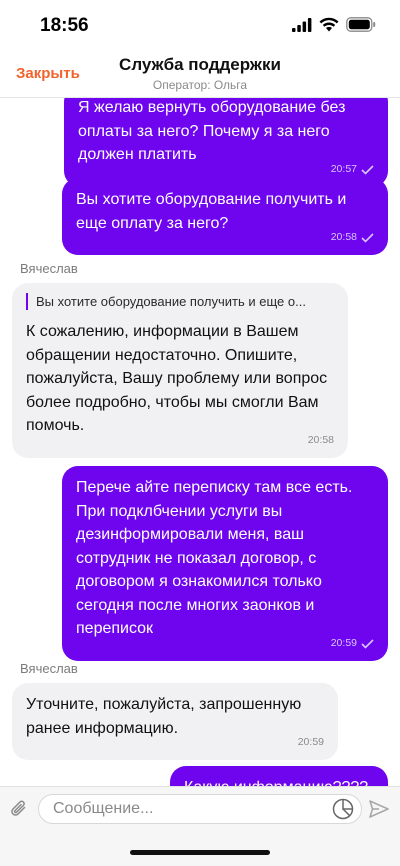  Describe the element at coordinates (200, 85) in the screenshot. I see `operator-subtitle: Оператор: Ольга` at that location.